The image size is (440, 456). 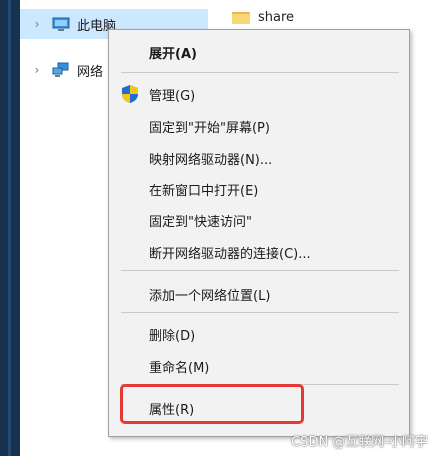 I want to click on menu-item-manage: 管理(G), so click(x=259, y=93).